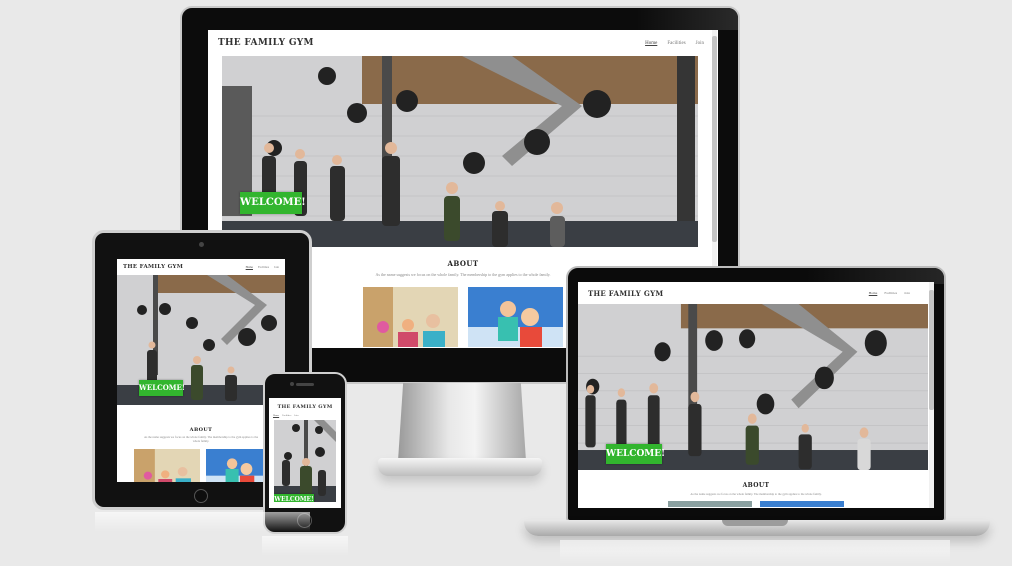 The width and height of the screenshot is (1012, 566). Describe the element at coordinates (460, 467) in the screenshot. I see `desktop-monitor-base` at that location.